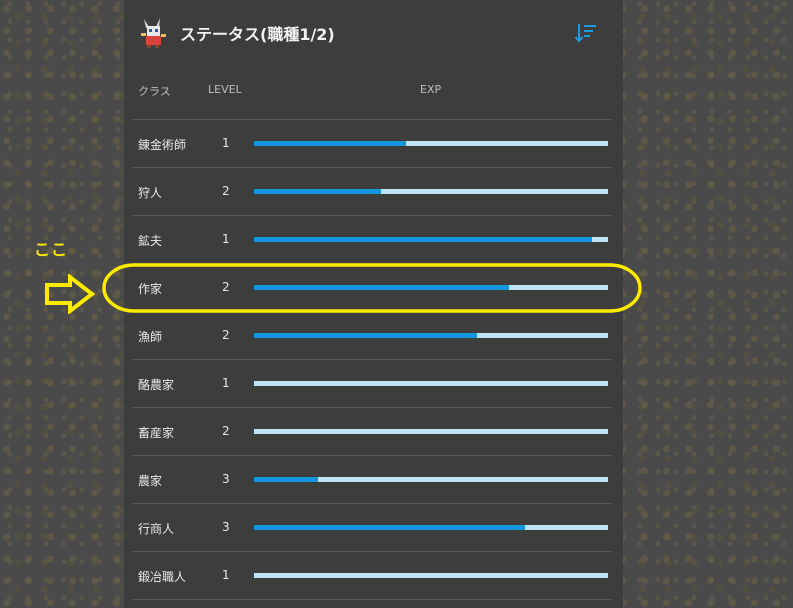  I want to click on page-title: ステータス(職種1/2), so click(257, 34).